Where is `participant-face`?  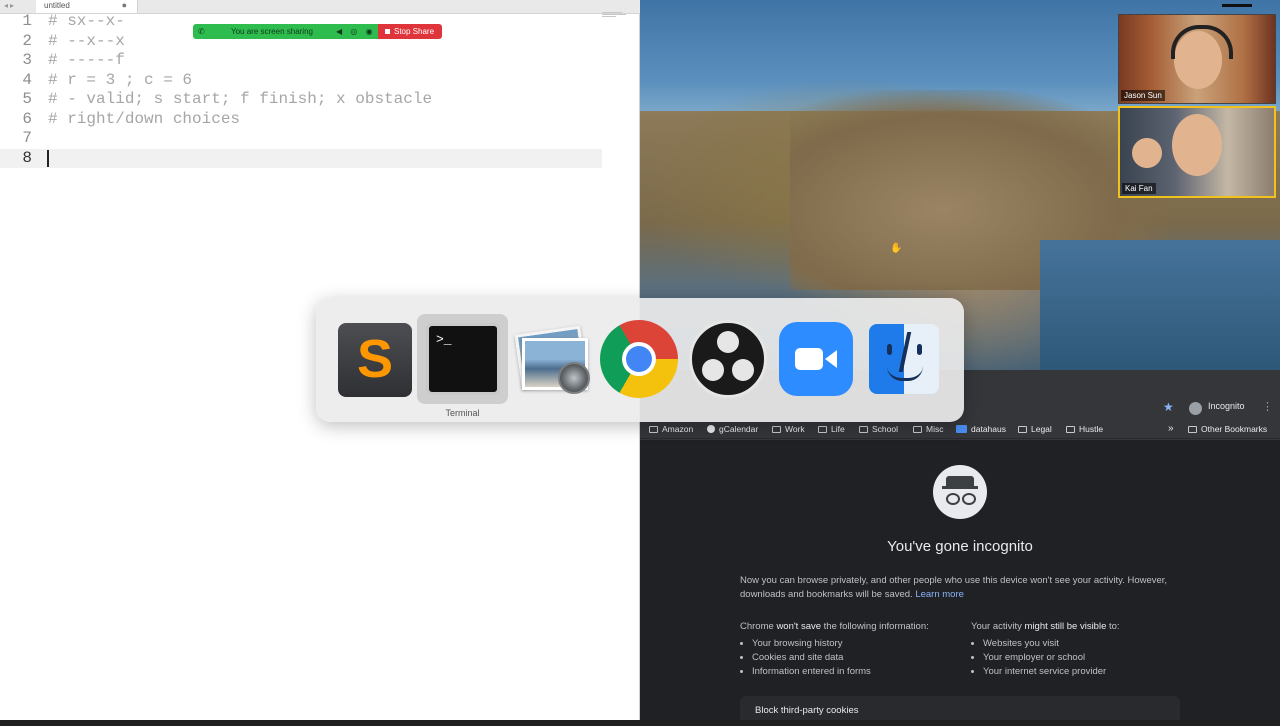
participant-face is located at coordinates (1197, 145).